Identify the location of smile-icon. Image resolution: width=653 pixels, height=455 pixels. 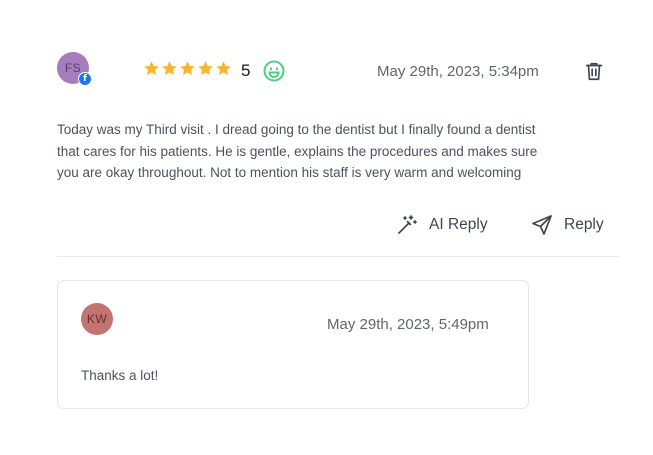
(274, 71).